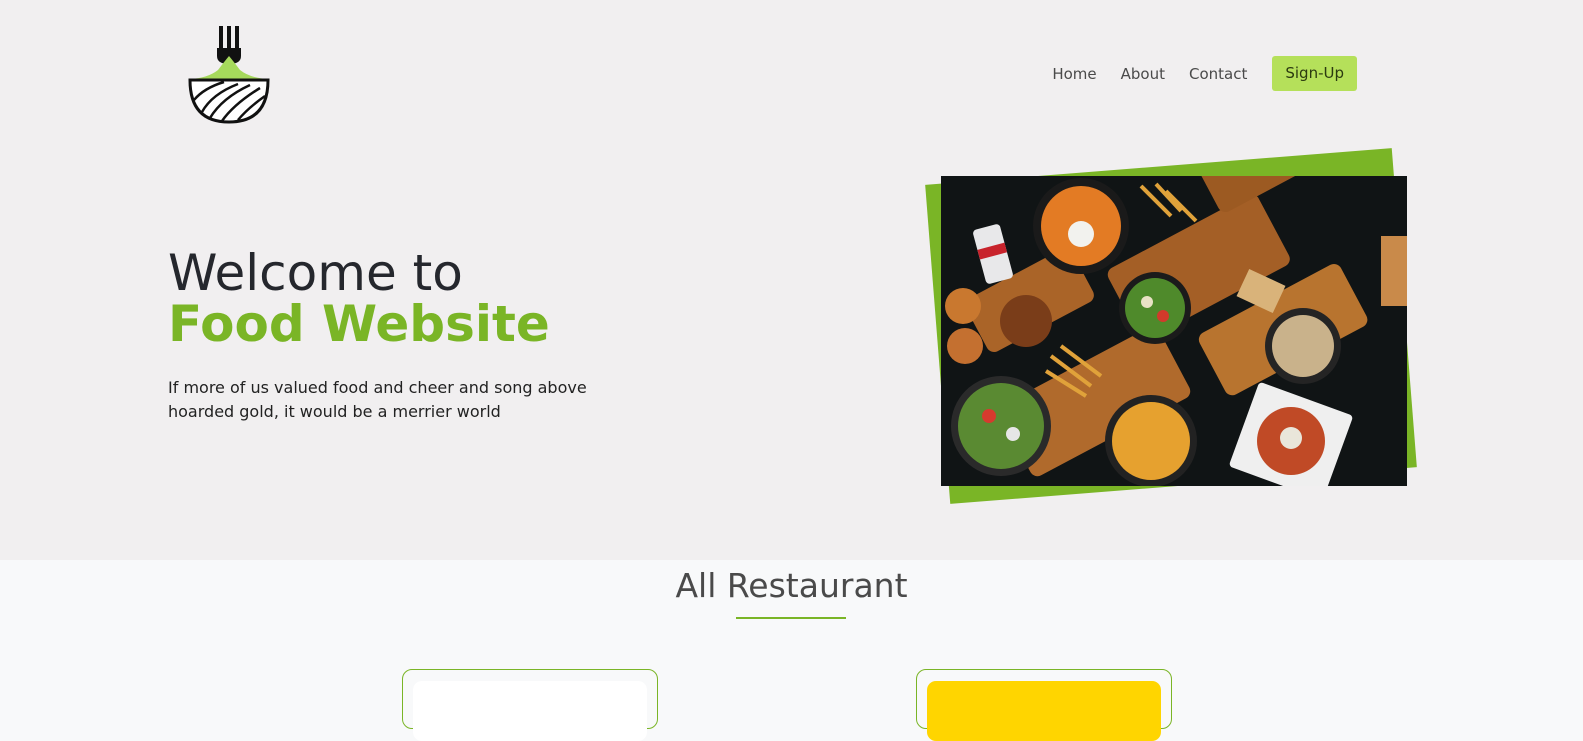 This screenshot has height=741, width=1583. Describe the element at coordinates (1143, 74) in the screenshot. I see `nav-about: About` at that location.